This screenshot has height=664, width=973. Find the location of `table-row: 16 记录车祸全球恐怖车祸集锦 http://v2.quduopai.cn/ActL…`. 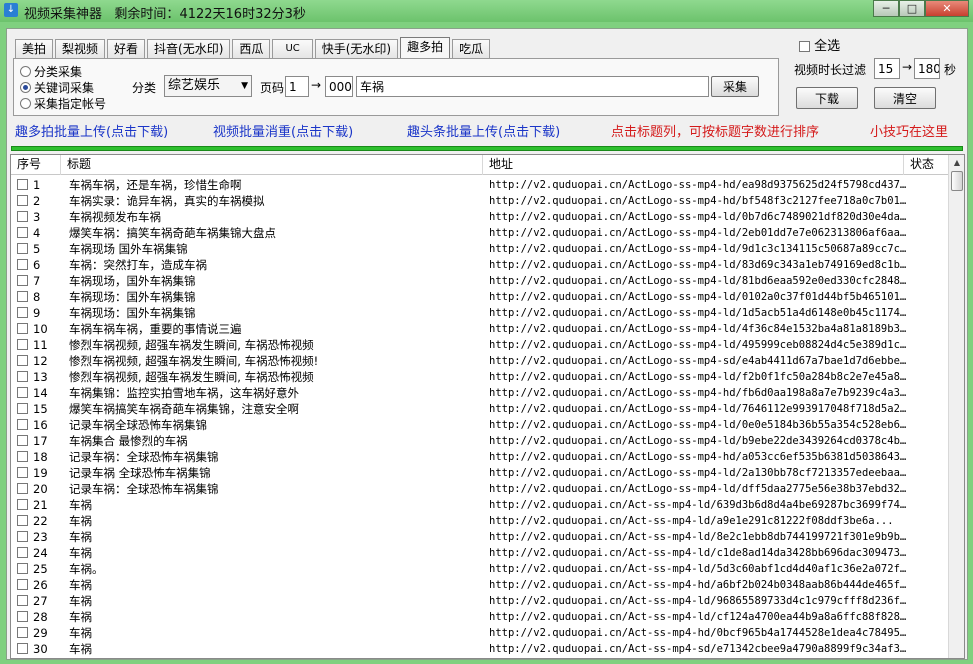

table-row: 16 记录车祸全球恐怖车祸集锦 http://v2.quduopai.cn/ActL… is located at coordinates (480, 425).